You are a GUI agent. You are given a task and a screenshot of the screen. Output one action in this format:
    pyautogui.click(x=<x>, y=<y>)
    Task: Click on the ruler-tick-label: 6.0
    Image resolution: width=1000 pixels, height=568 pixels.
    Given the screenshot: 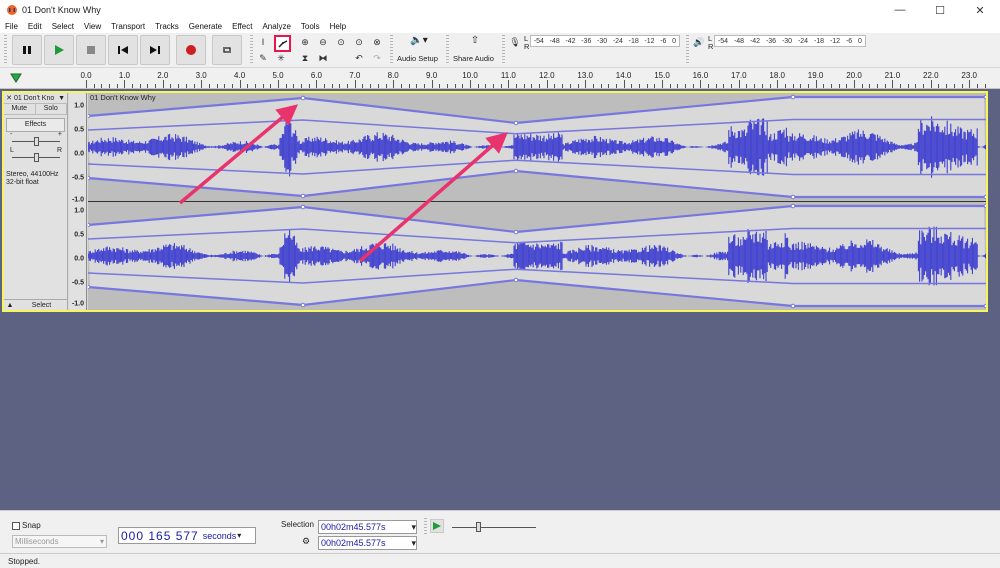 What is the action you would take?
    pyautogui.click(x=316, y=75)
    